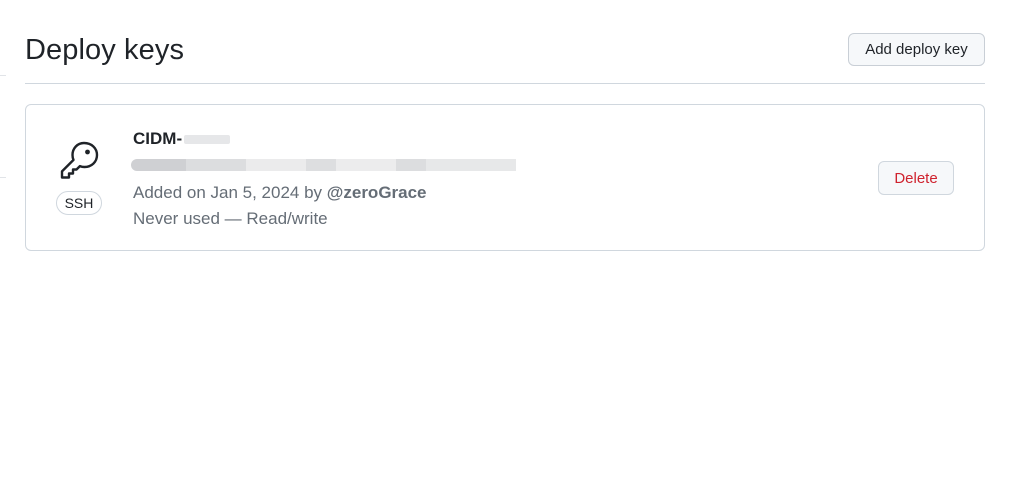 The image size is (1020, 483). I want to click on section-header: Deploy keys Add deploy key, so click(505, 58).